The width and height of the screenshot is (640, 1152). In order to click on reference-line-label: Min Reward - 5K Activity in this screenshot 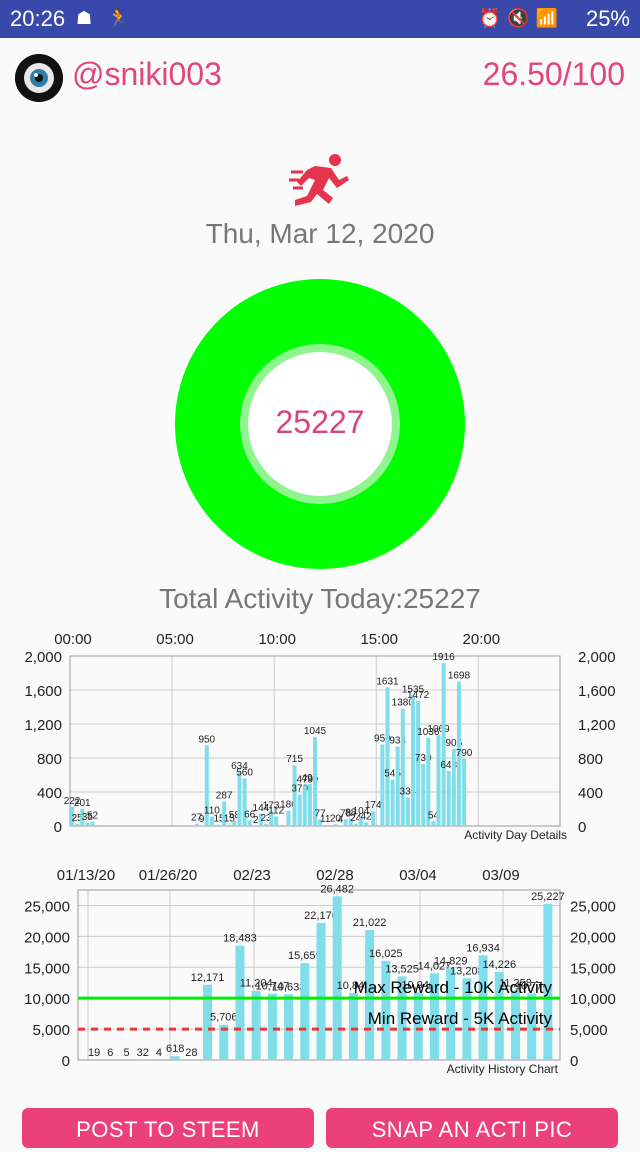, I will do `click(460, 1018)`.